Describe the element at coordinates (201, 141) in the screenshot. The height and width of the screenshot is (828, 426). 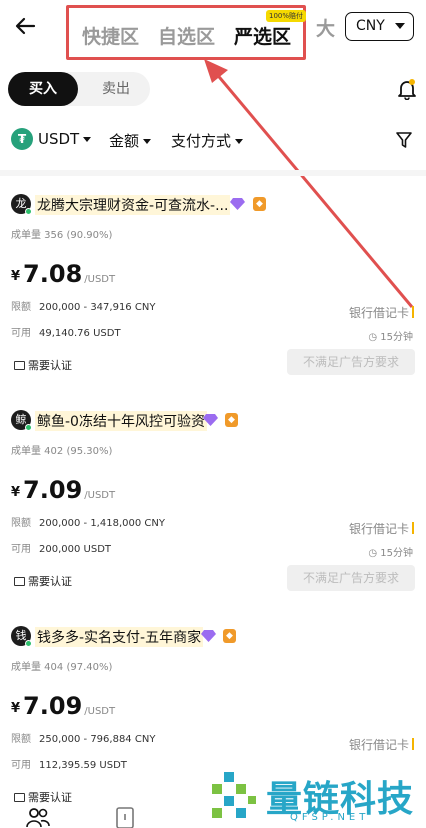
I see `payment-filter-label: 支付方式` at that location.